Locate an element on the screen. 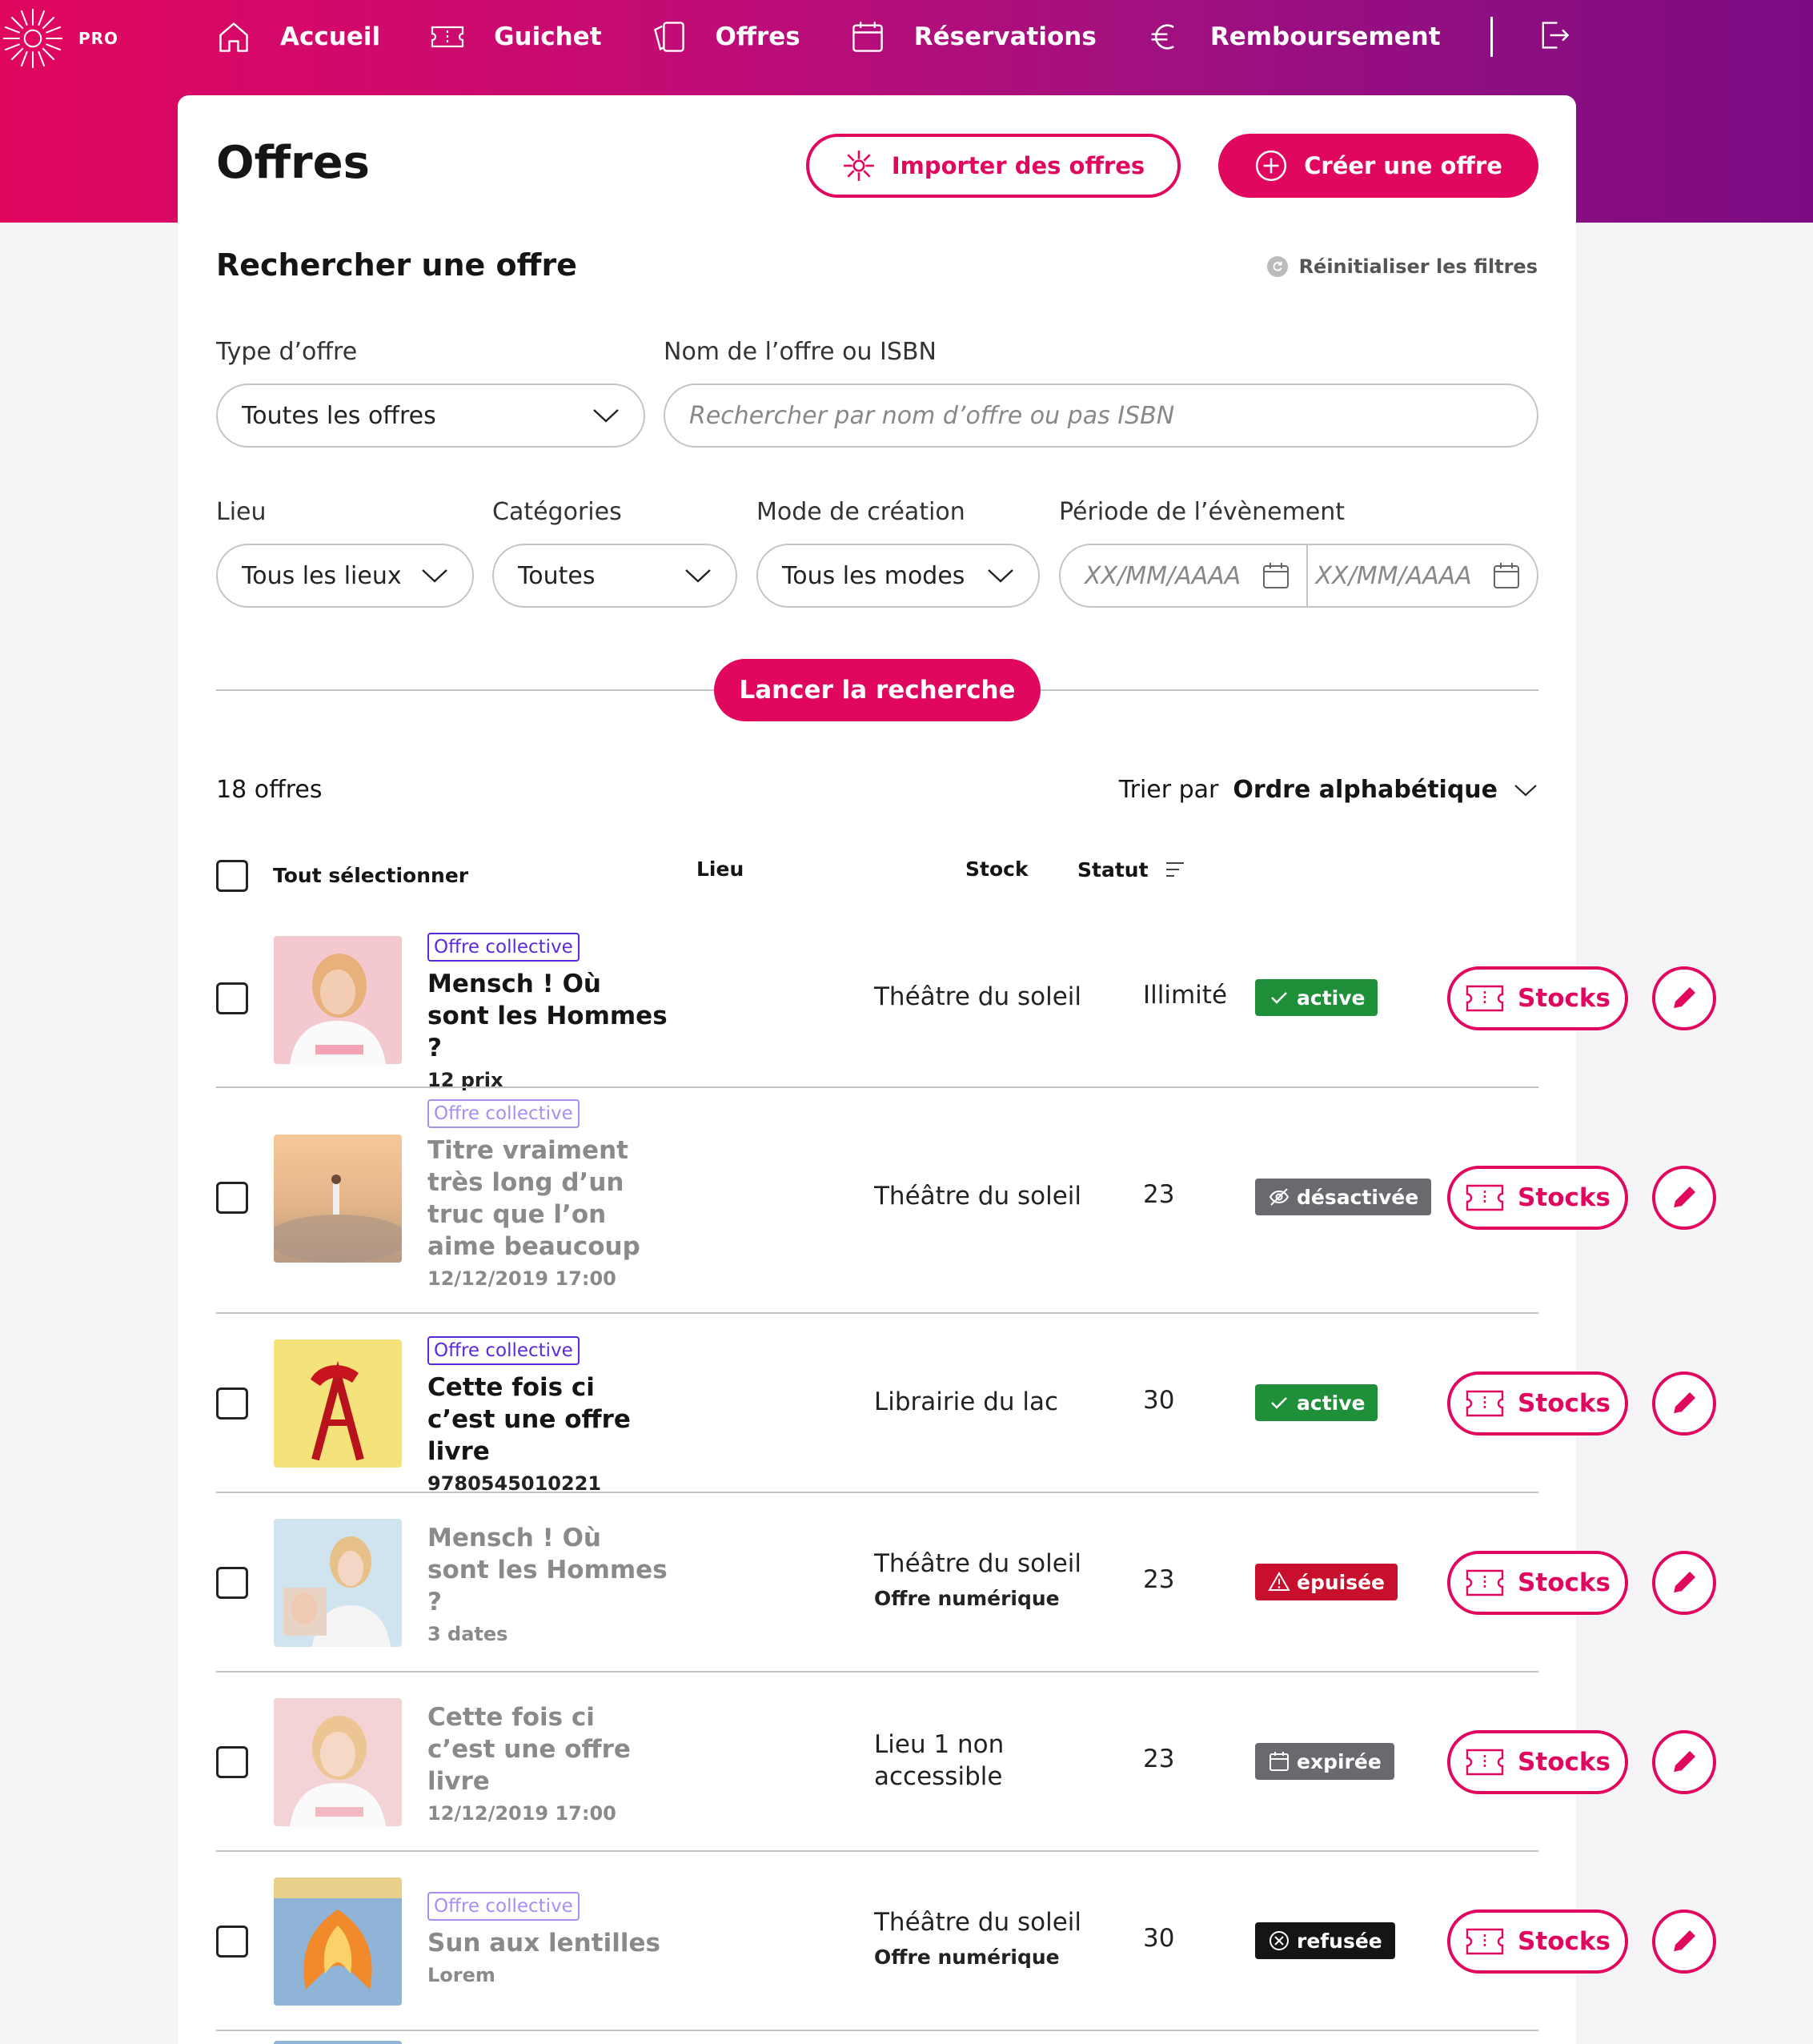 This screenshot has width=1813, height=2044. type-value: Toutes les offres is located at coordinates (339, 415).